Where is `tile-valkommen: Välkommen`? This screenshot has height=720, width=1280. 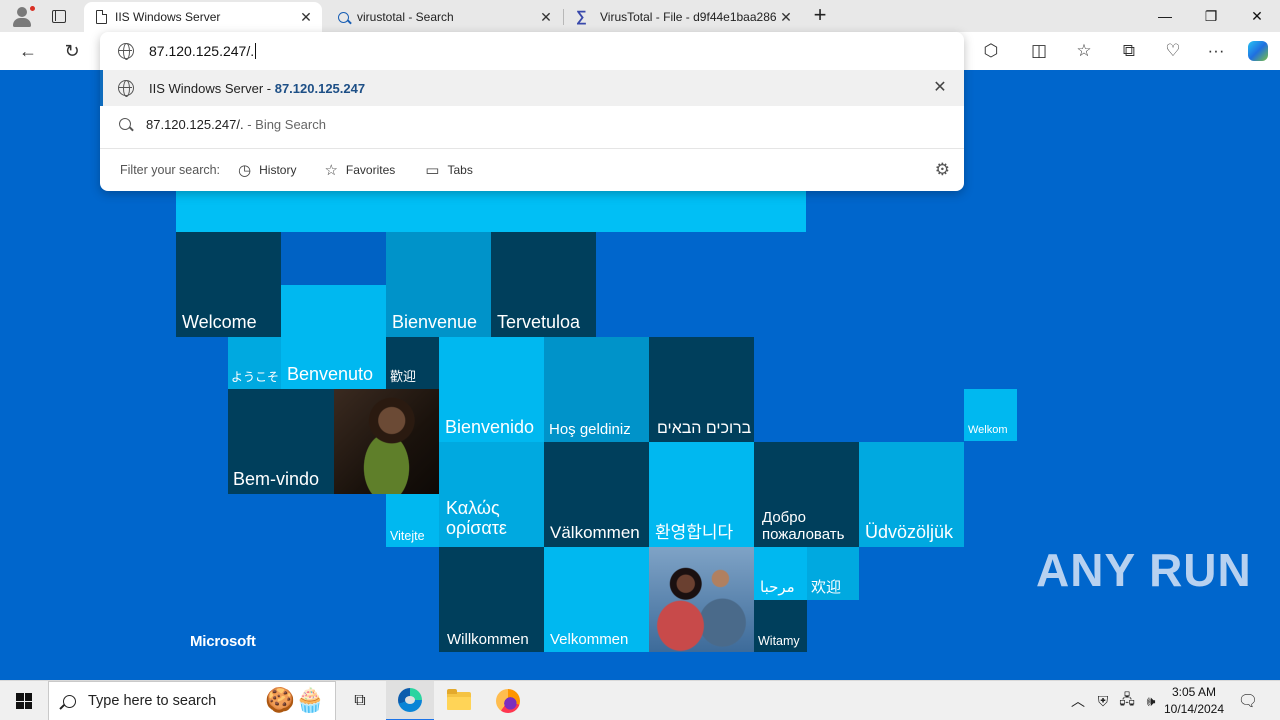
tile-valkommen: Välkommen is located at coordinates (596, 494).